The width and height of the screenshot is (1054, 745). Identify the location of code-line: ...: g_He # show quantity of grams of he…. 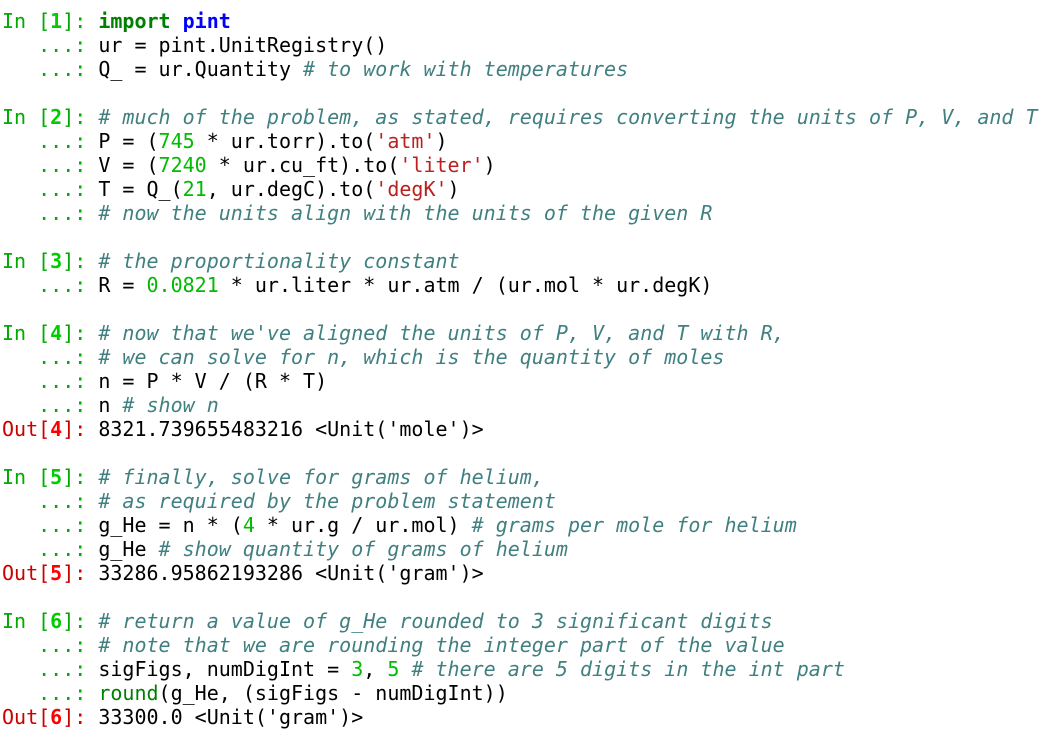
(527, 549).